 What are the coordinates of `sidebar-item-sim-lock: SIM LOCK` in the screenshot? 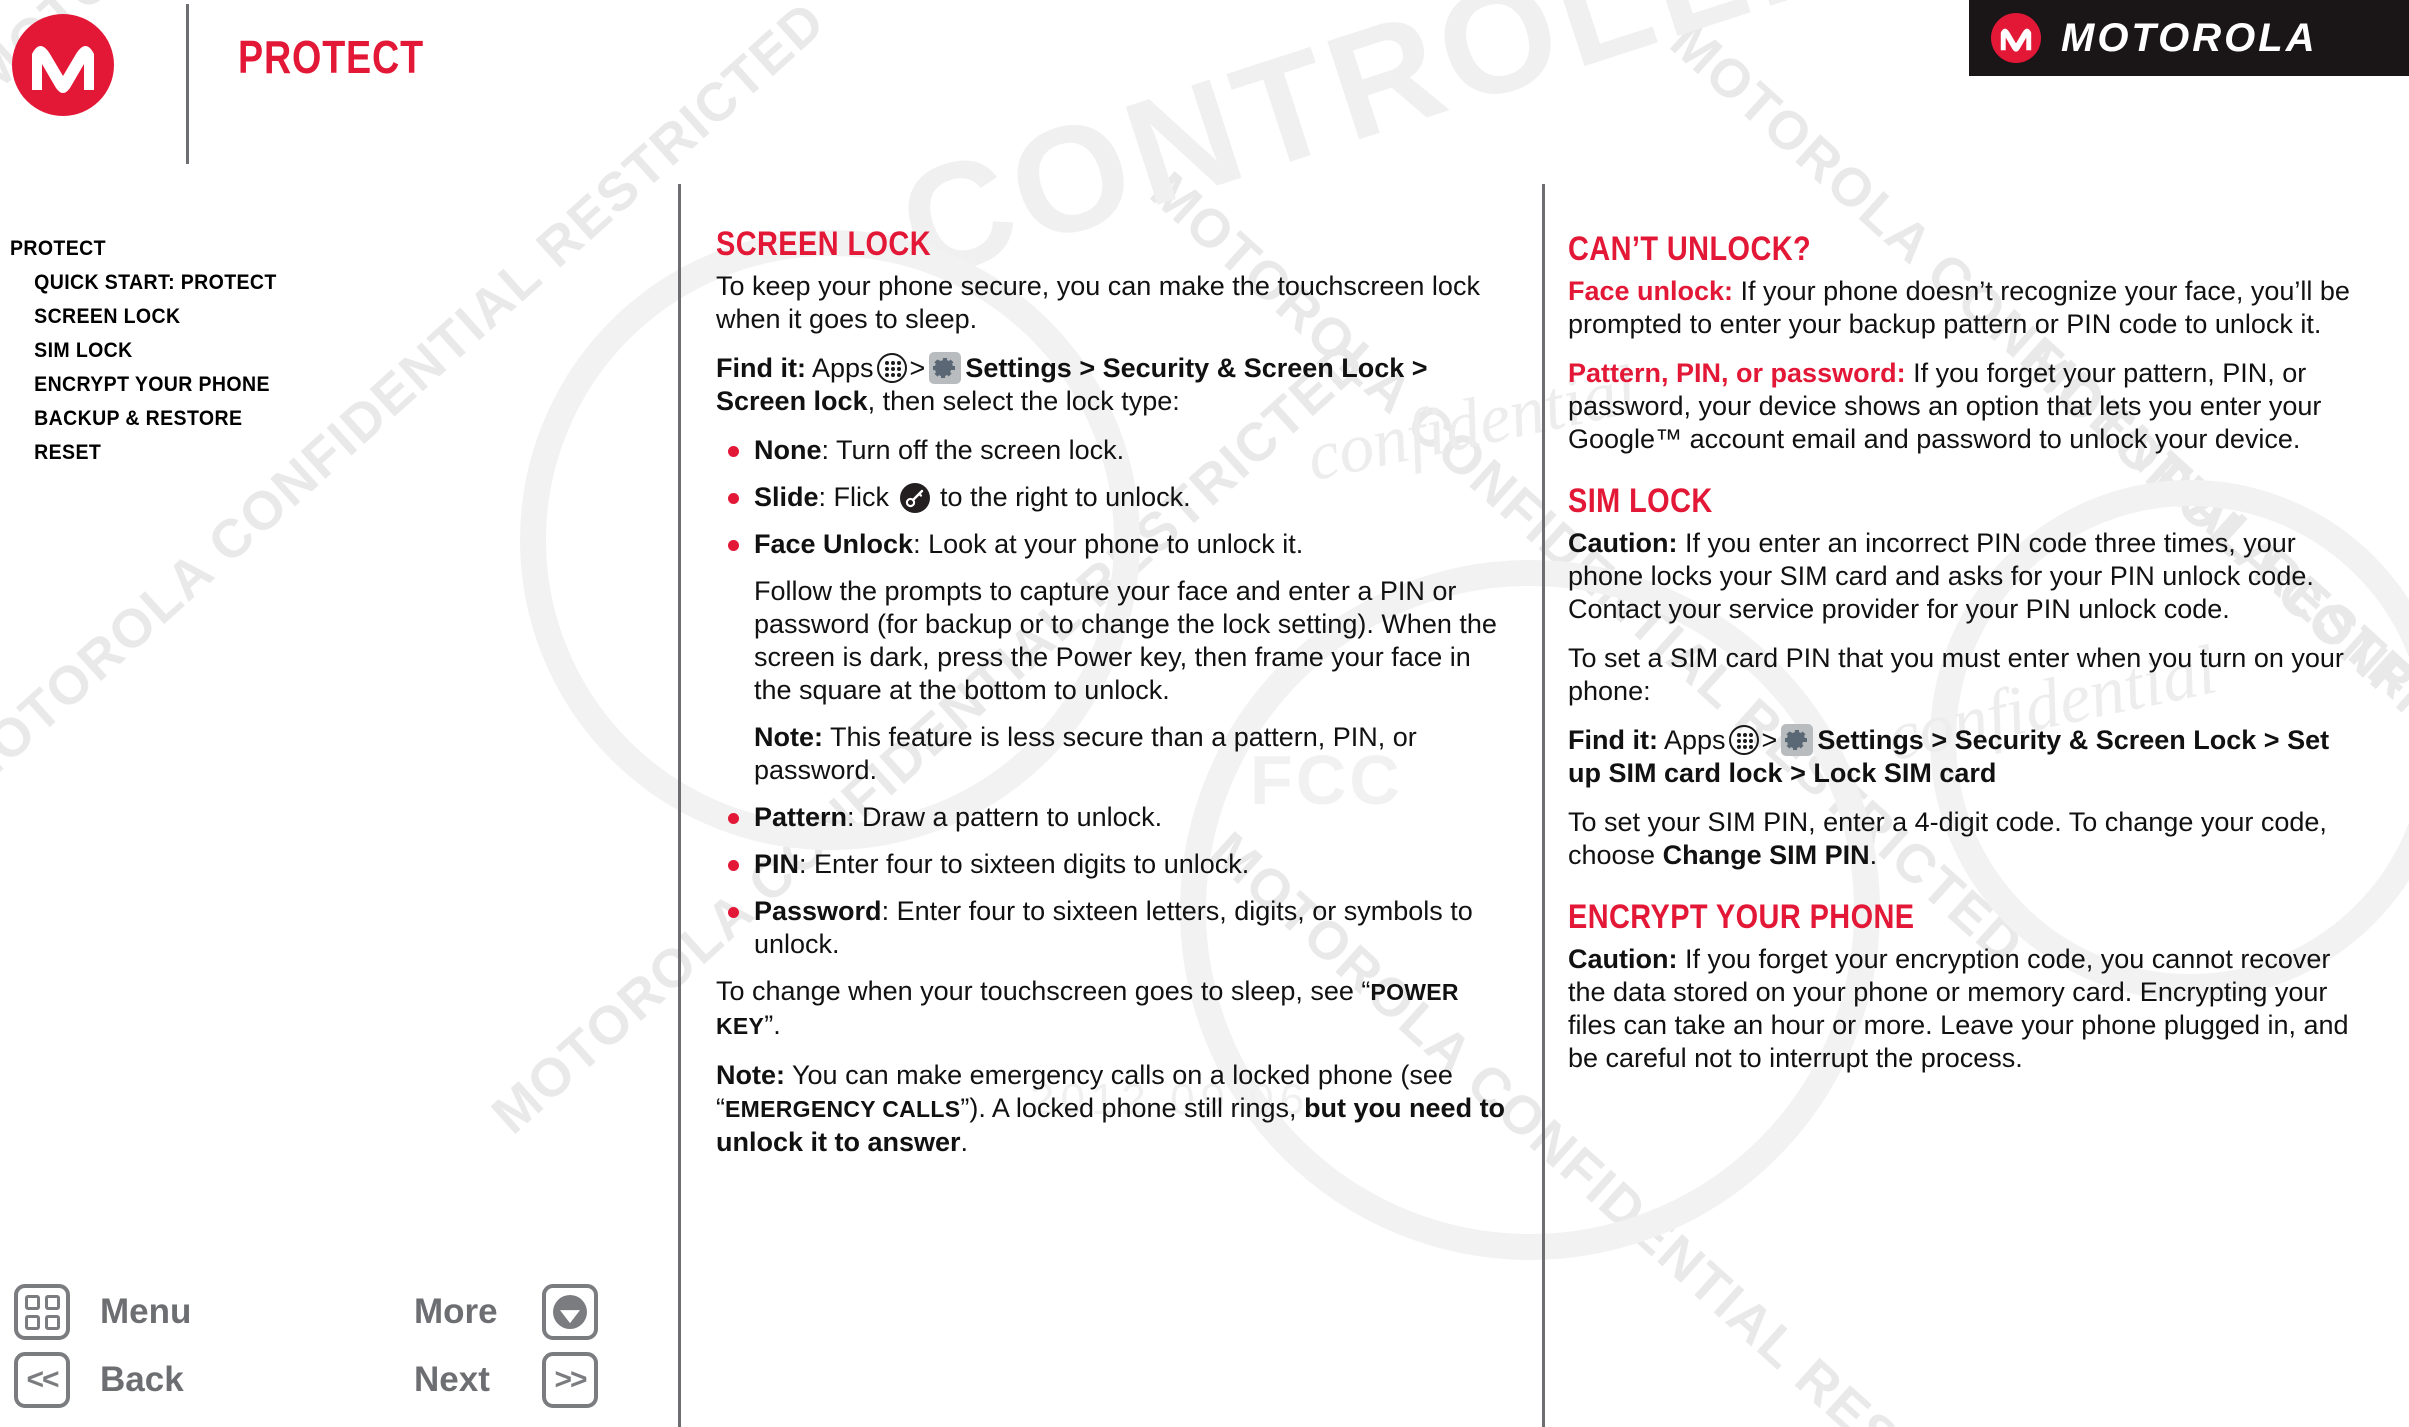 It's located at (163, 351).